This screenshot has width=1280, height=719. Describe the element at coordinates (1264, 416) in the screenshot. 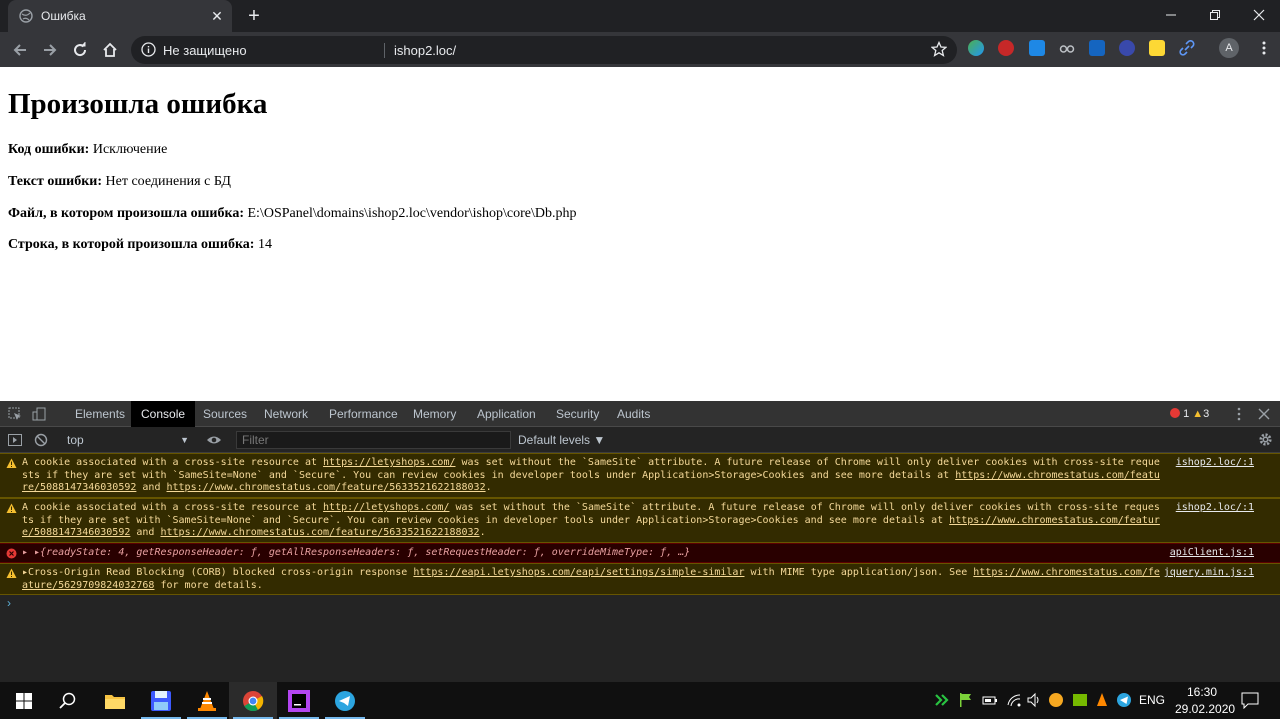

I see `devtools-close-icon` at that location.